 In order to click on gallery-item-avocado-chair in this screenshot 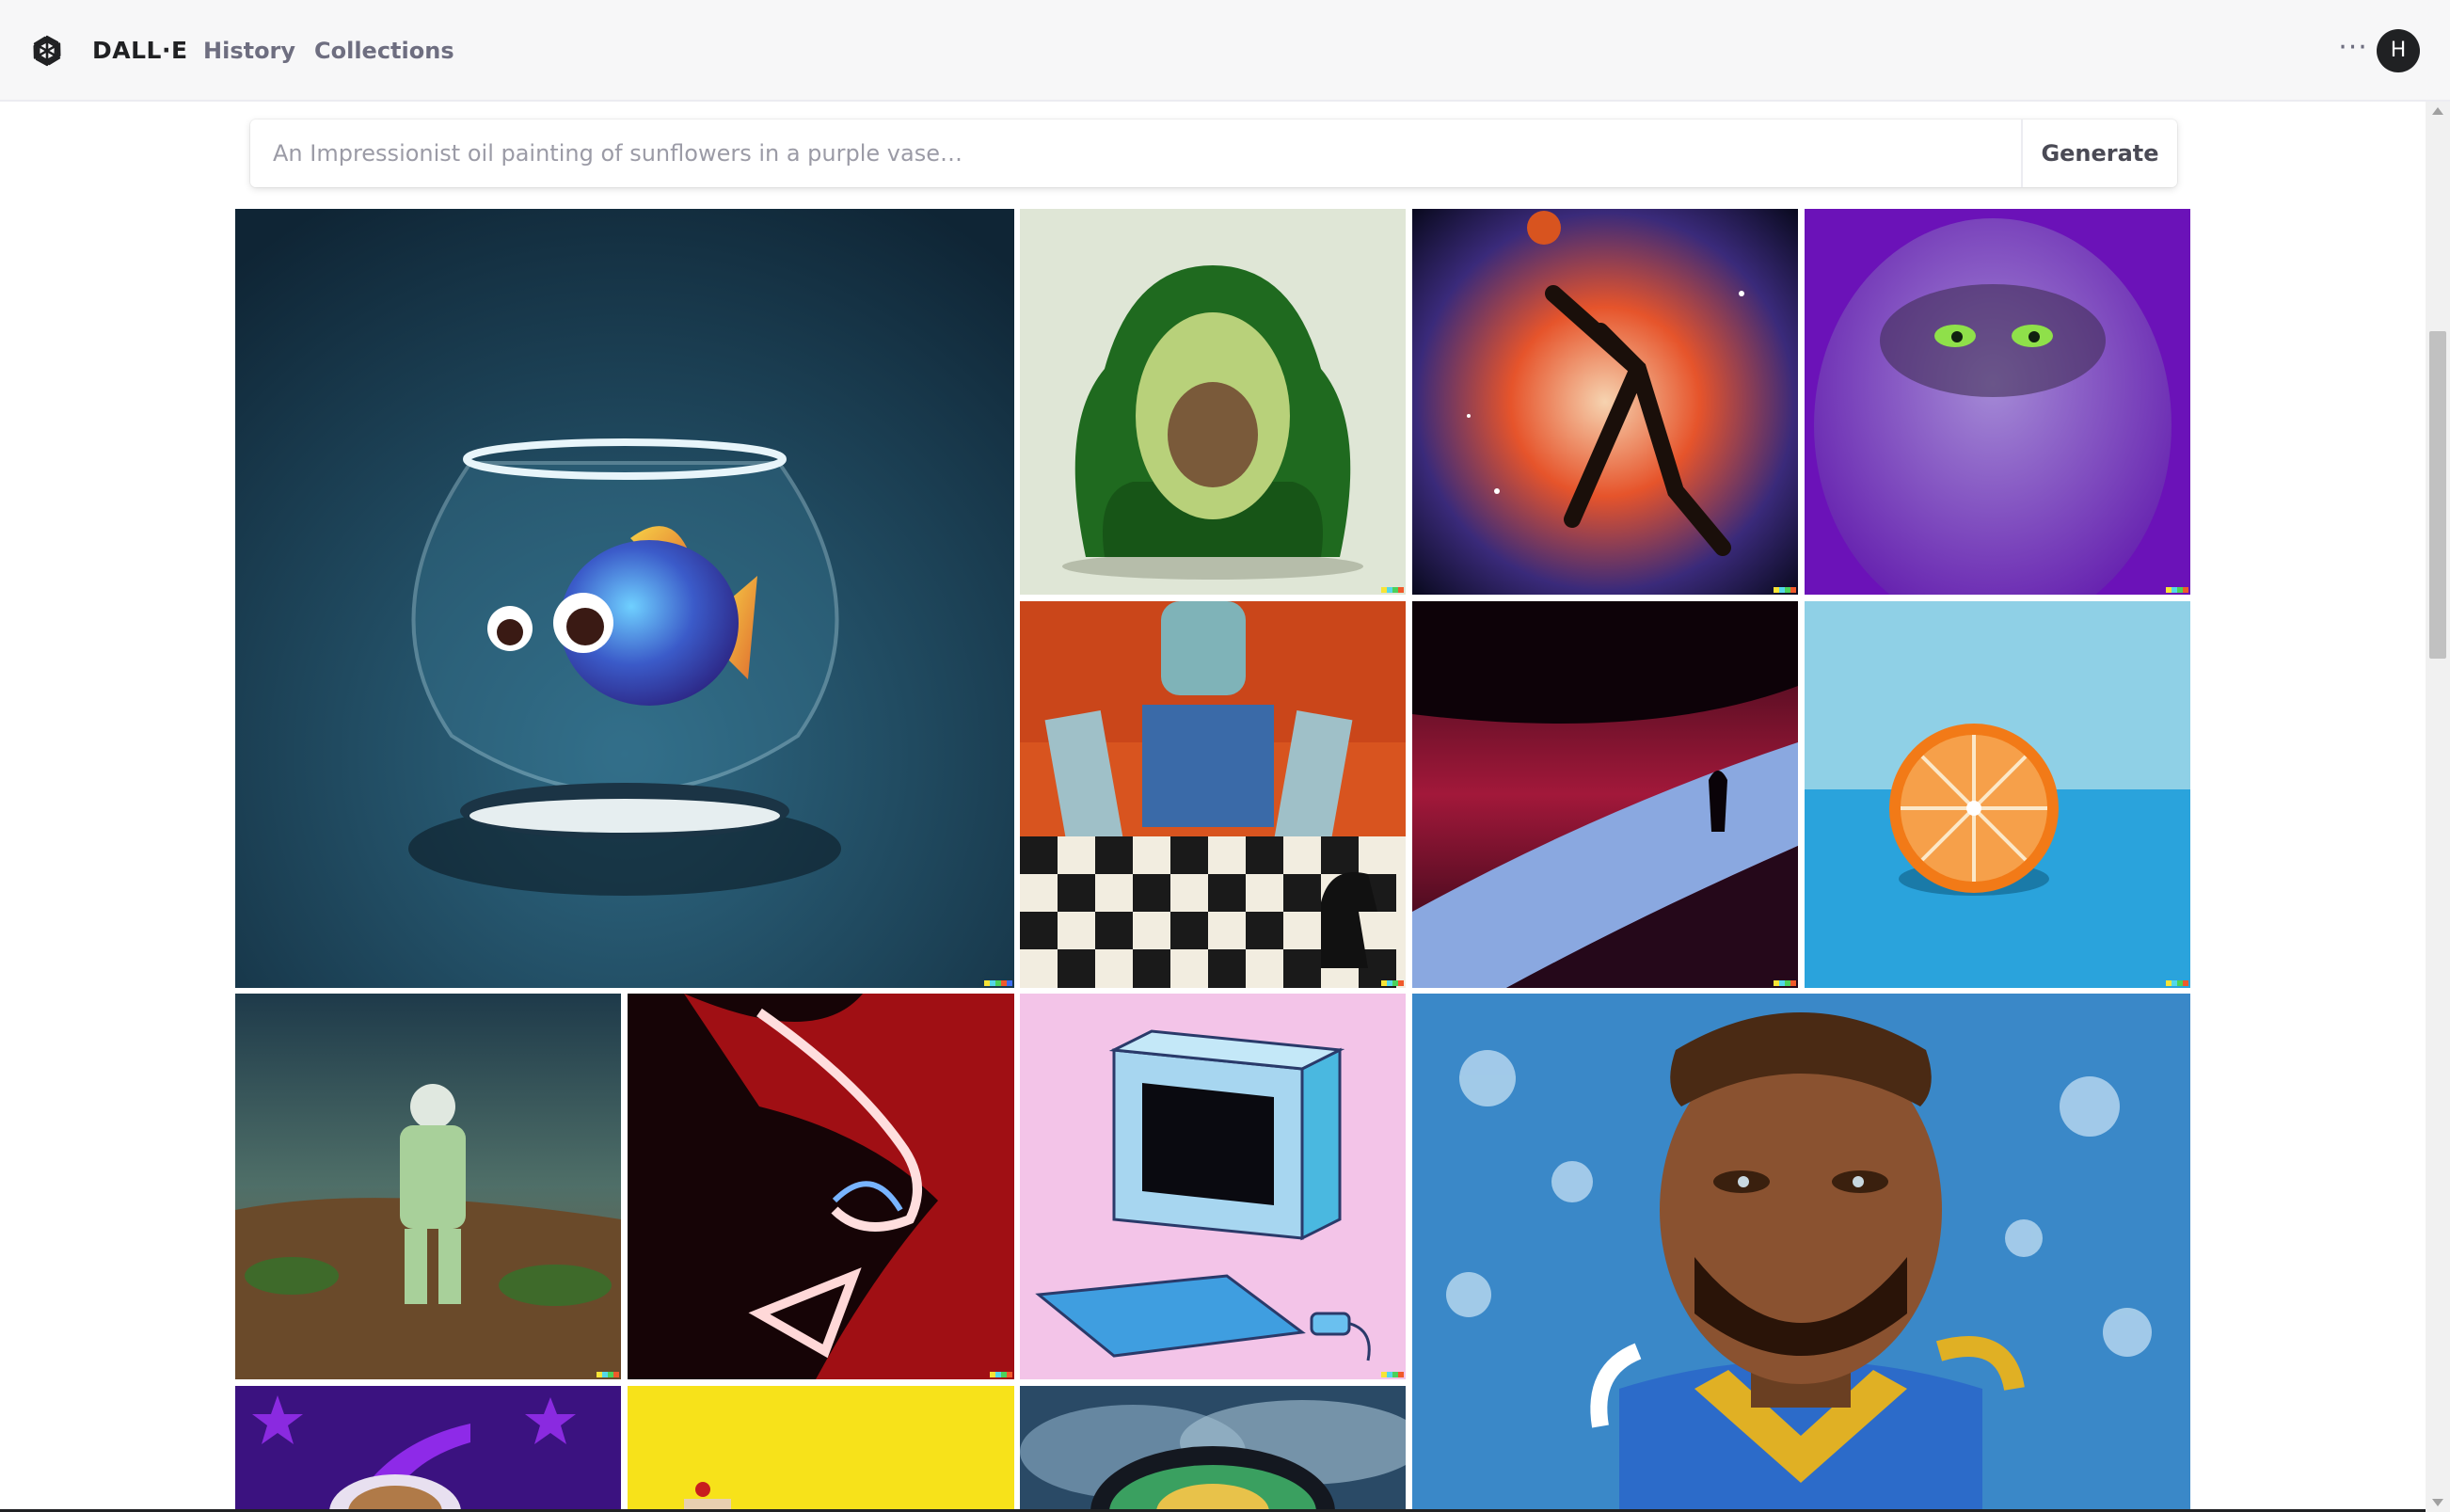, I will do `click(1213, 402)`.